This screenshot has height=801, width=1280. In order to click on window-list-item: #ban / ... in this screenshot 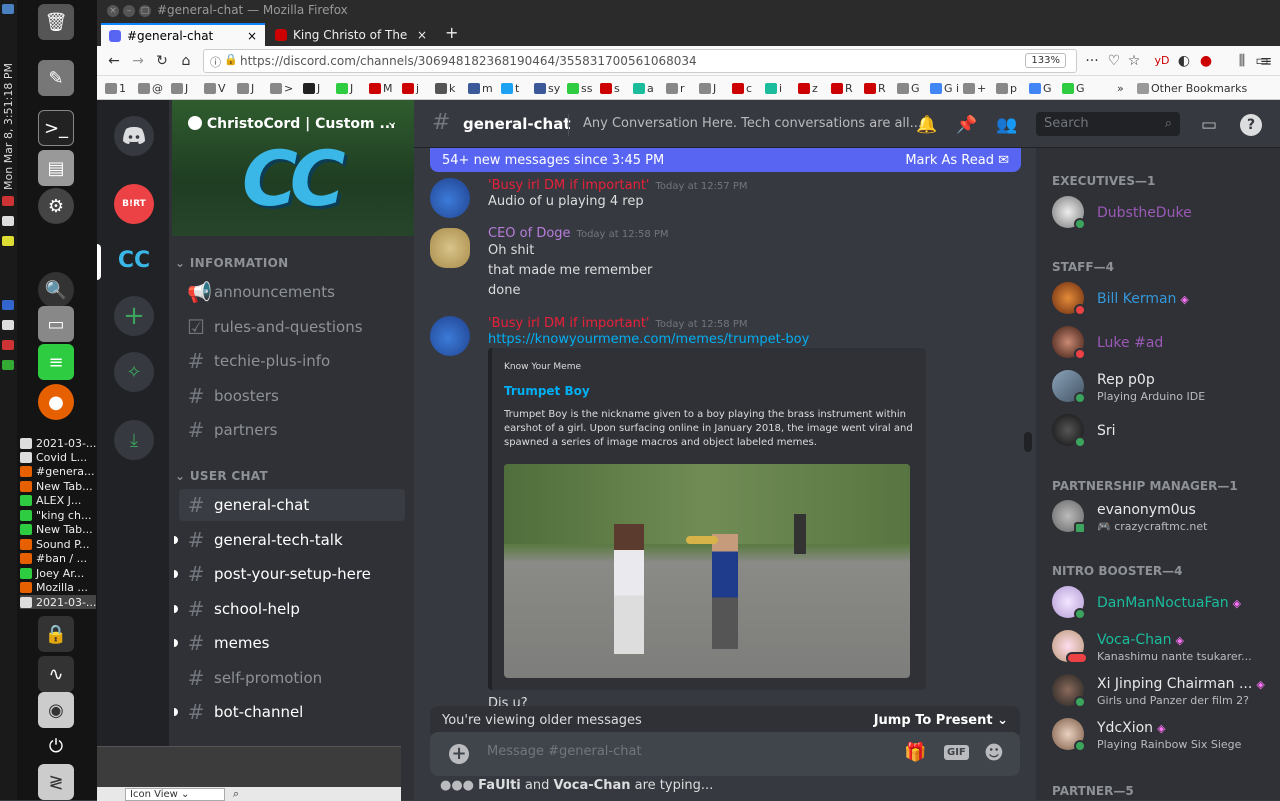, I will do `click(58, 558)`.